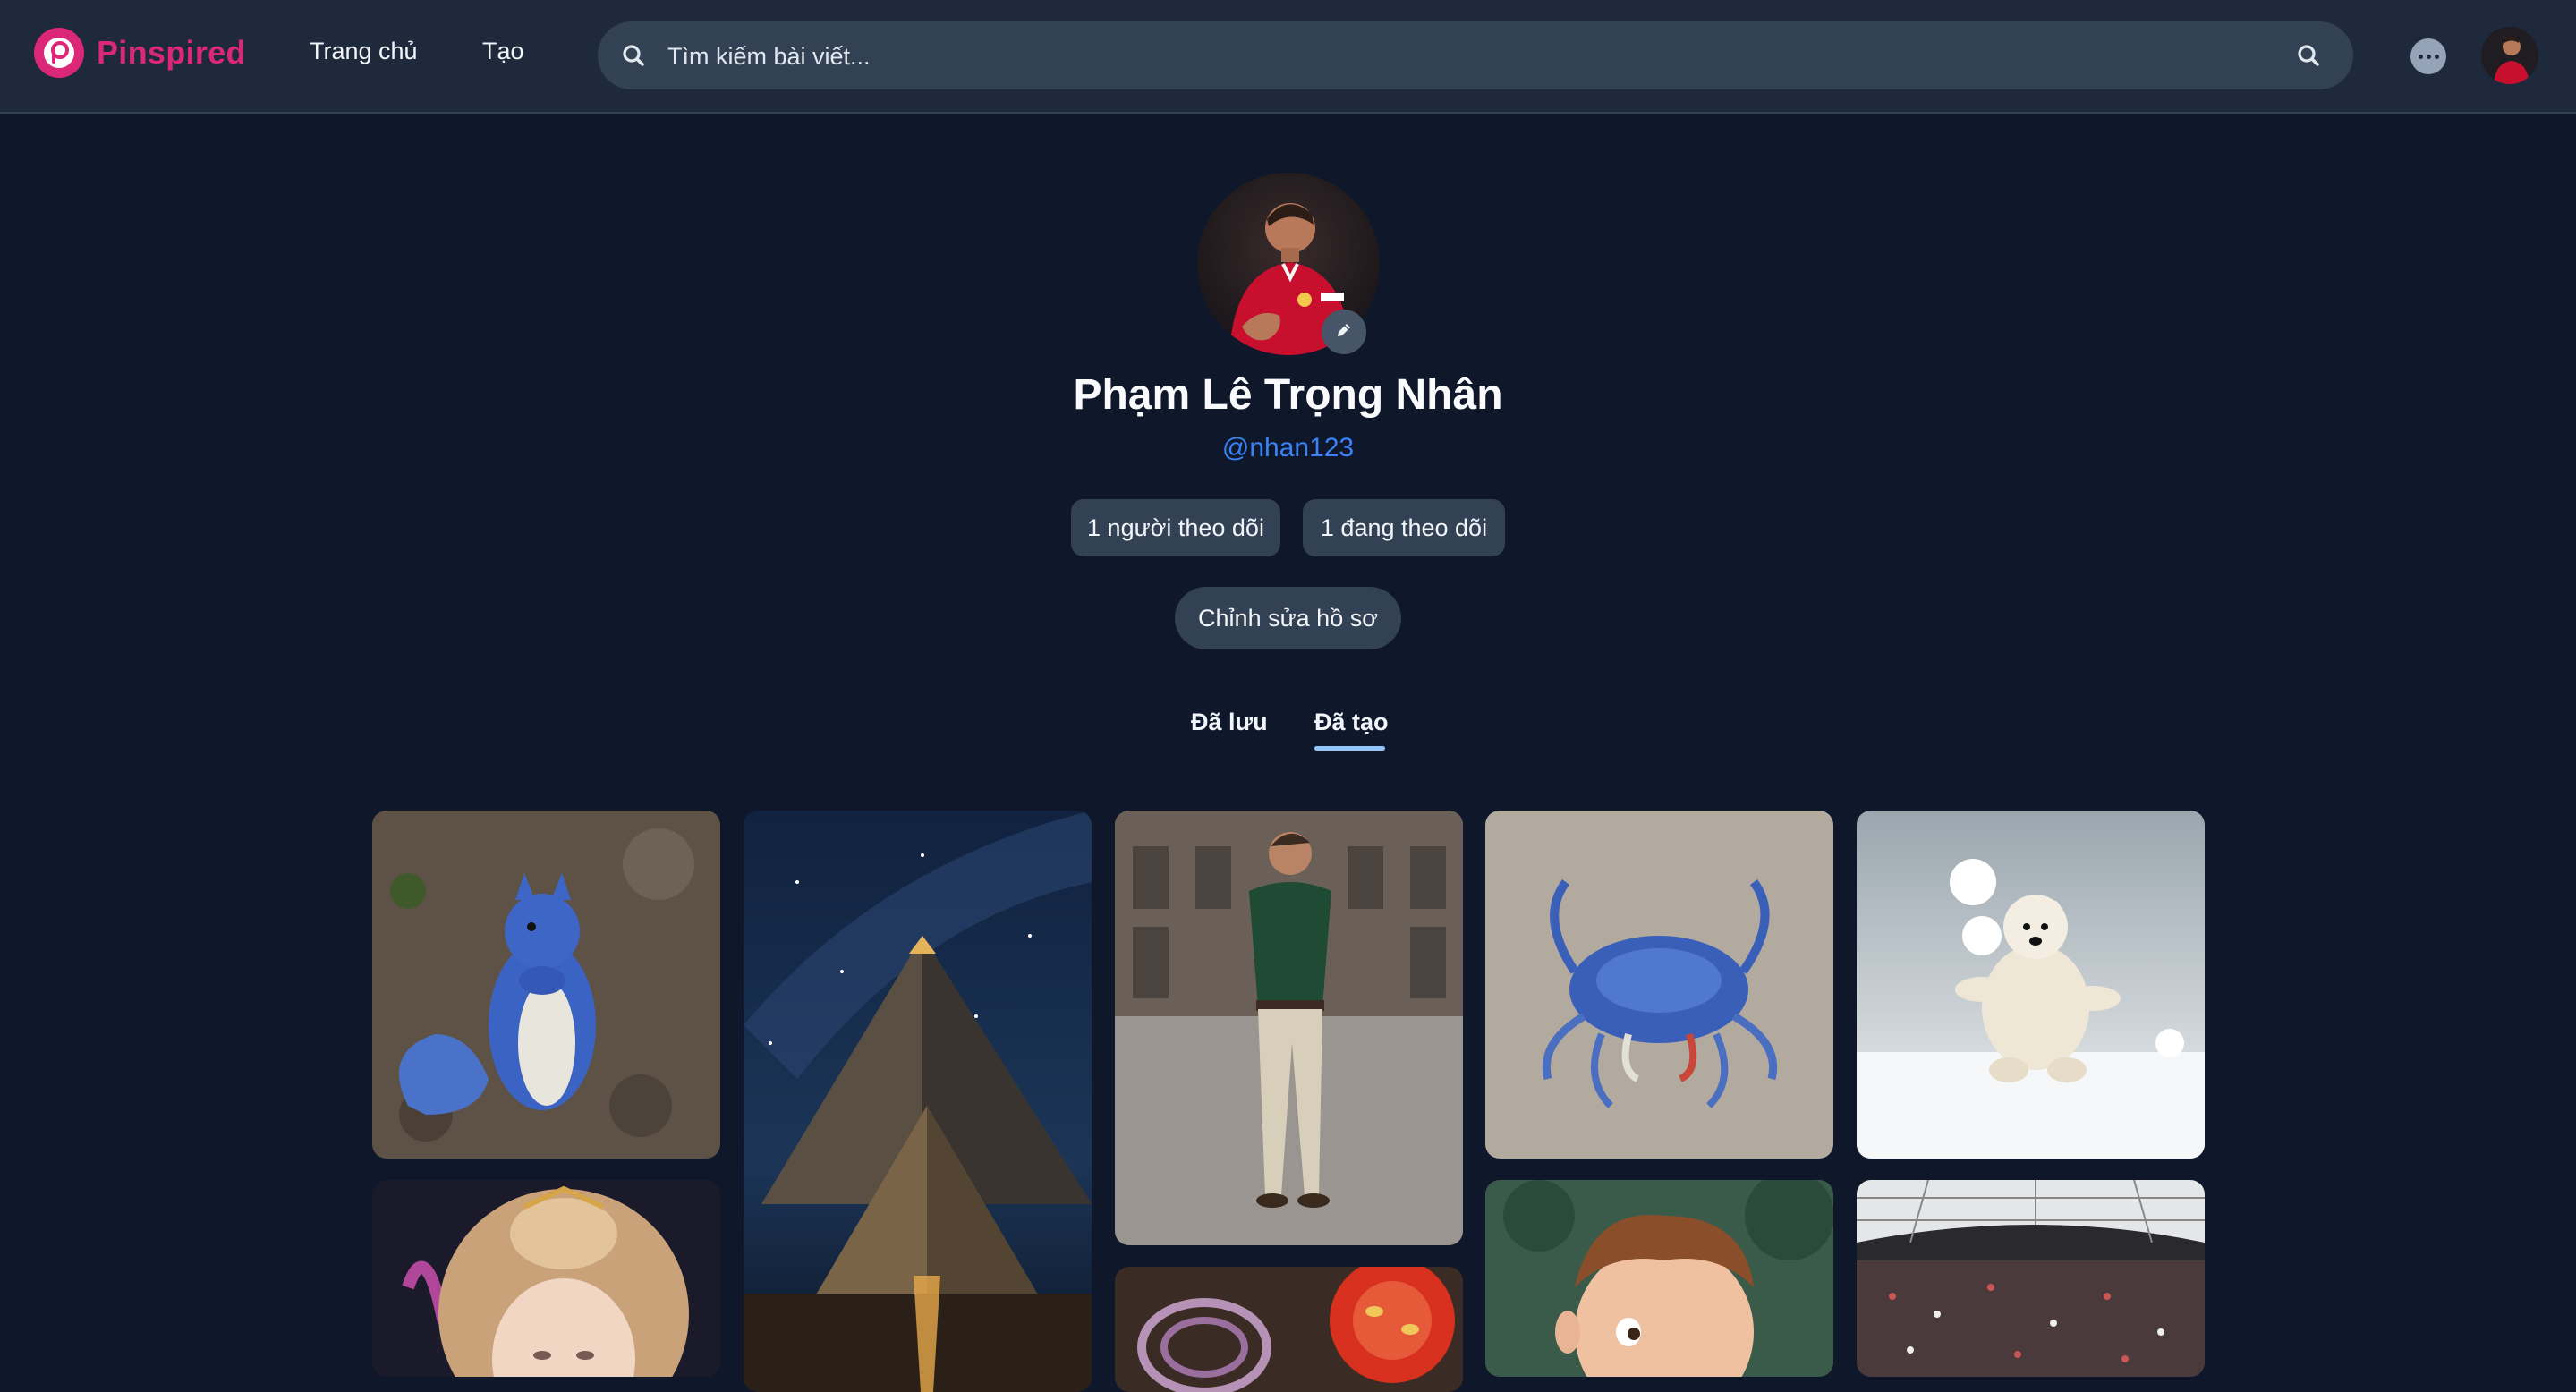 The width and height of the screenshot is (2576, 1392). I want to click on nav-home: Trang chủ, so click(364, 51).